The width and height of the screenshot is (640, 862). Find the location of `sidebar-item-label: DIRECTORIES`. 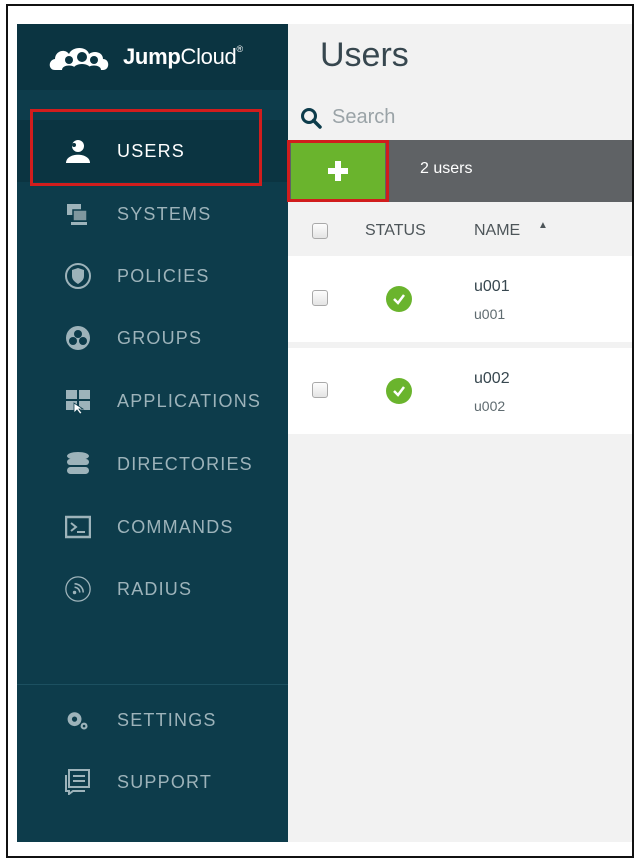

sidebar-item-label: DIRECTORIES is located at coordinates (185, 463).